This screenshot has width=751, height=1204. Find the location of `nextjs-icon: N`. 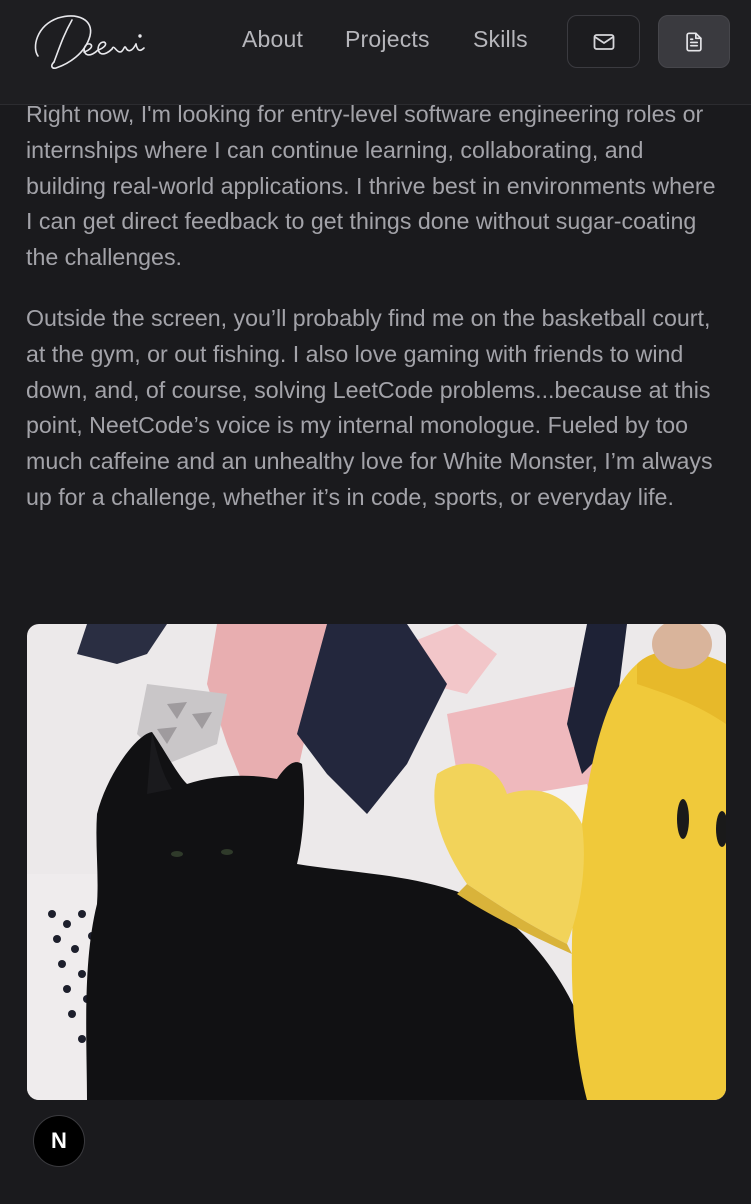

nextjs-icon: N is located at coordinates (59, 1140).